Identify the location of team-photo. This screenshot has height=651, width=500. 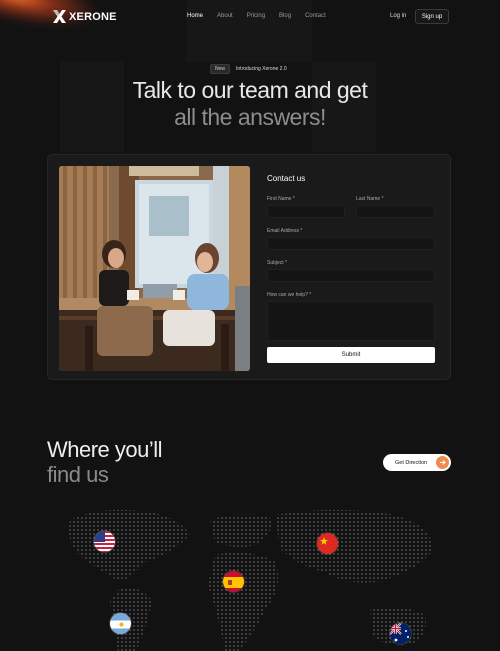
(154, 268).